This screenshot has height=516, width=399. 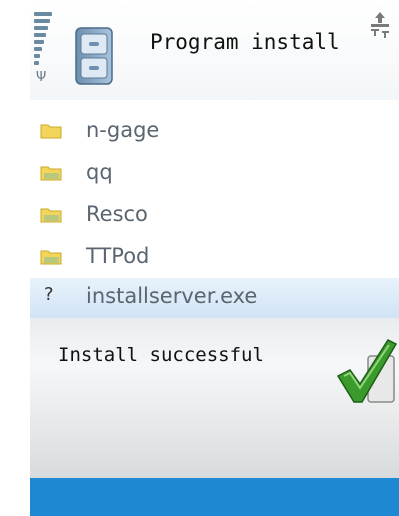 I want to click on list-item-label: n-gage, so click(x=123, y=130).